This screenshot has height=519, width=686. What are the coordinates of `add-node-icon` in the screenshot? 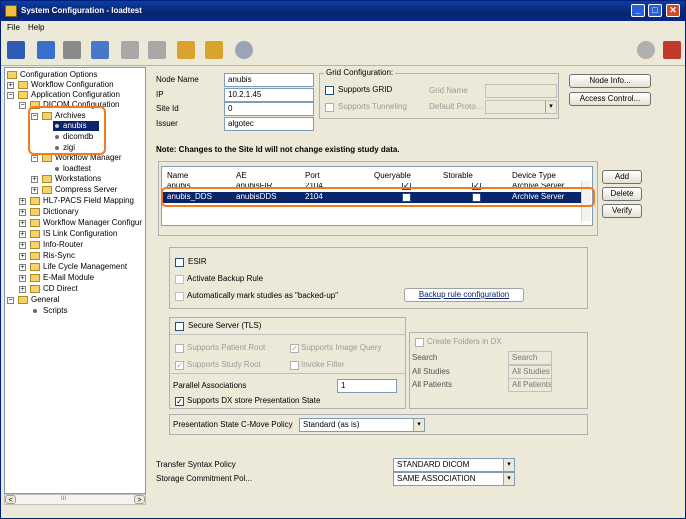 It's located at (46, 50).